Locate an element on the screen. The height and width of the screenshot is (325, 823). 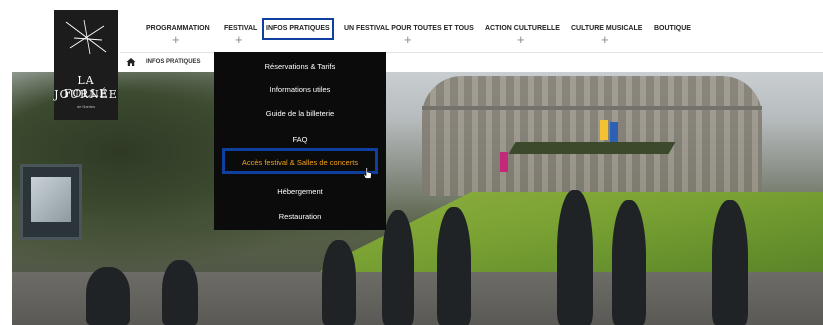
nav-item-infos-pratiques: INFOS PRATIQUES is located at coordinates (298, 29).